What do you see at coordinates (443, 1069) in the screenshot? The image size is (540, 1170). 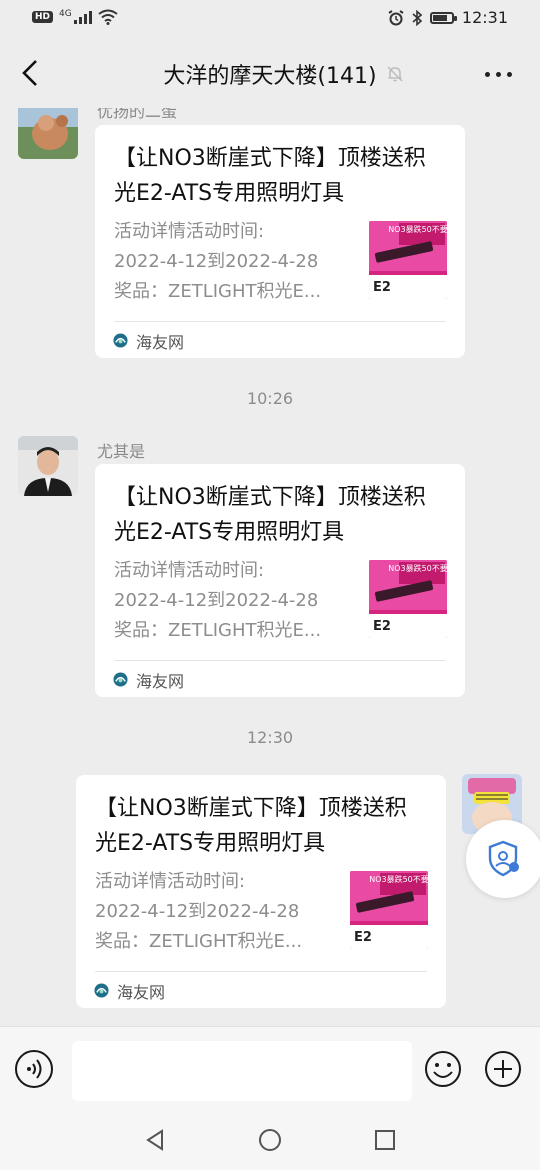 I see `emoji-icon` at bounding box center [443, 1069].